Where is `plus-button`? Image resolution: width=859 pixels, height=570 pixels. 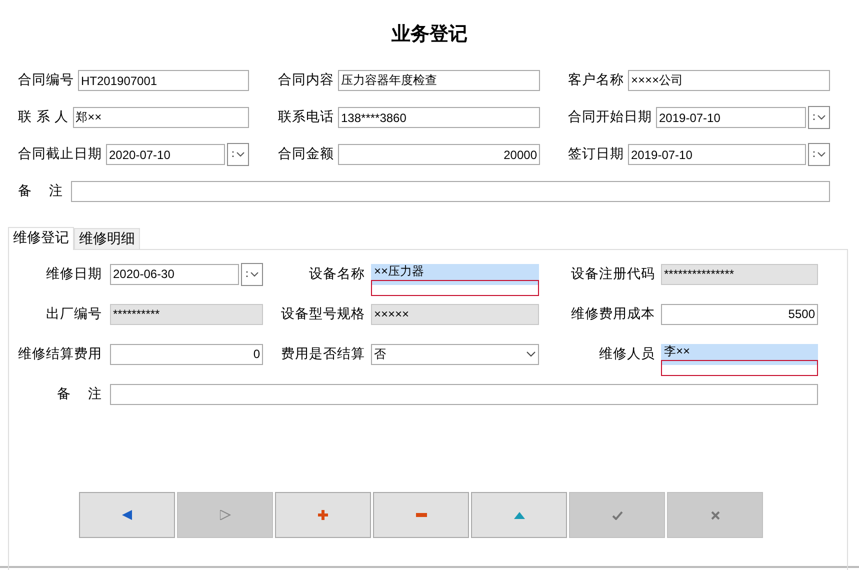 plus-button is located at coordinates (323, 515).